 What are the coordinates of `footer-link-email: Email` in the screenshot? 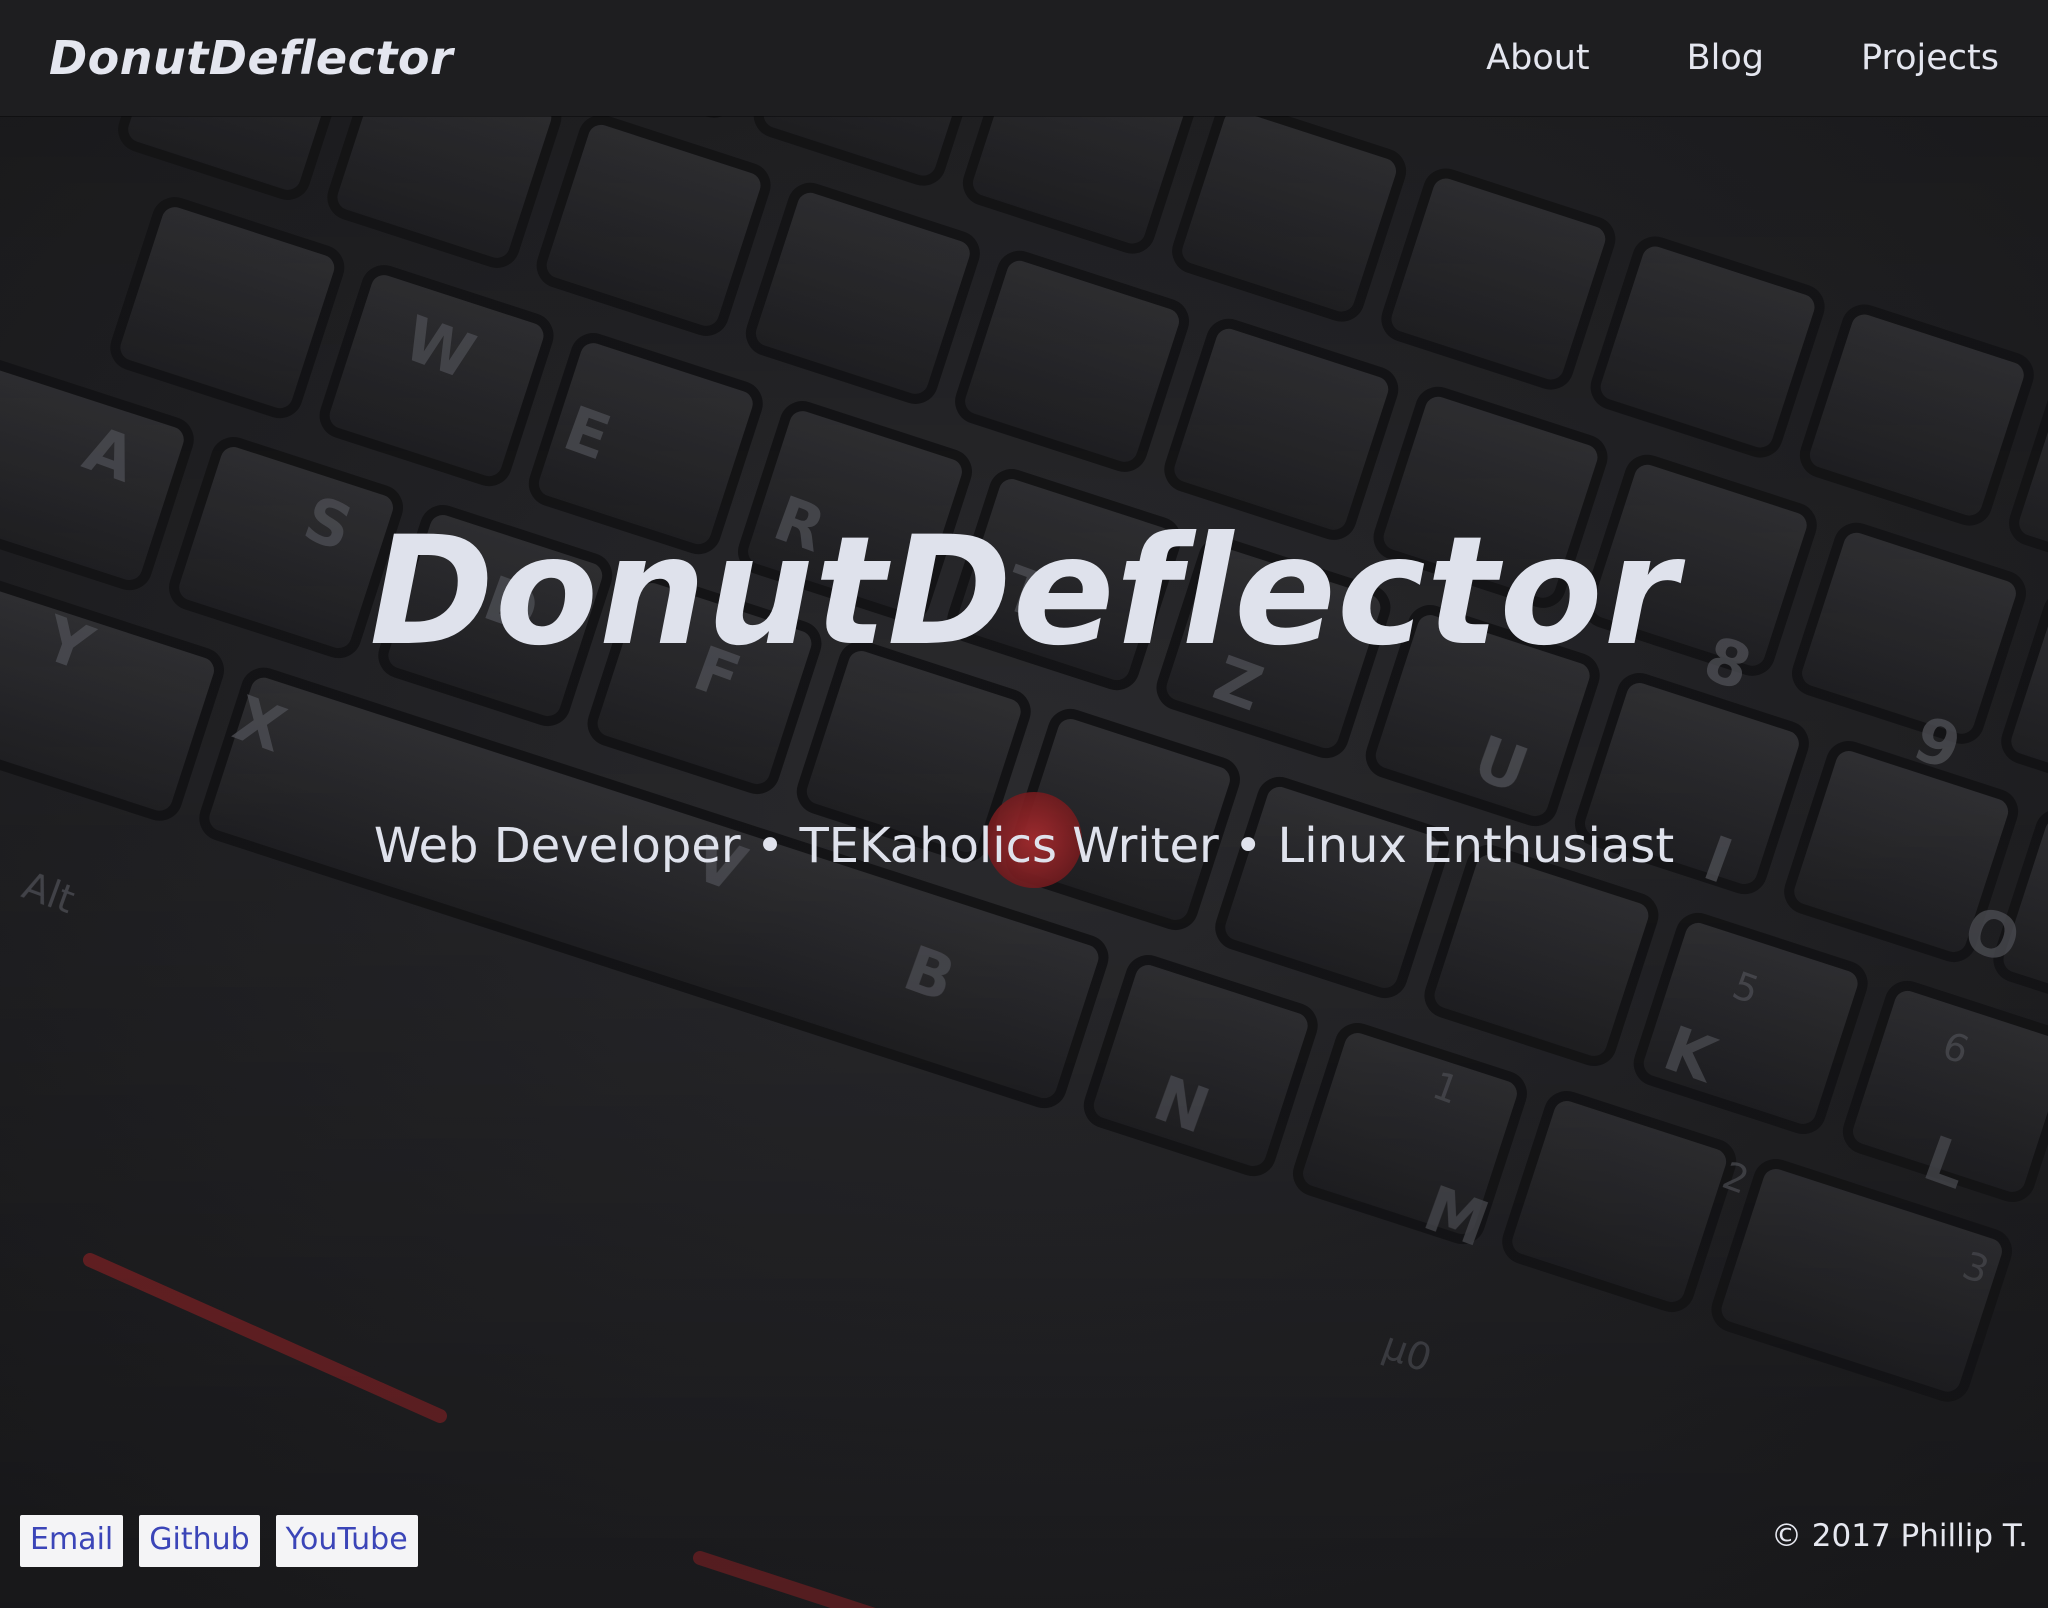 It's located at (72, 1541).